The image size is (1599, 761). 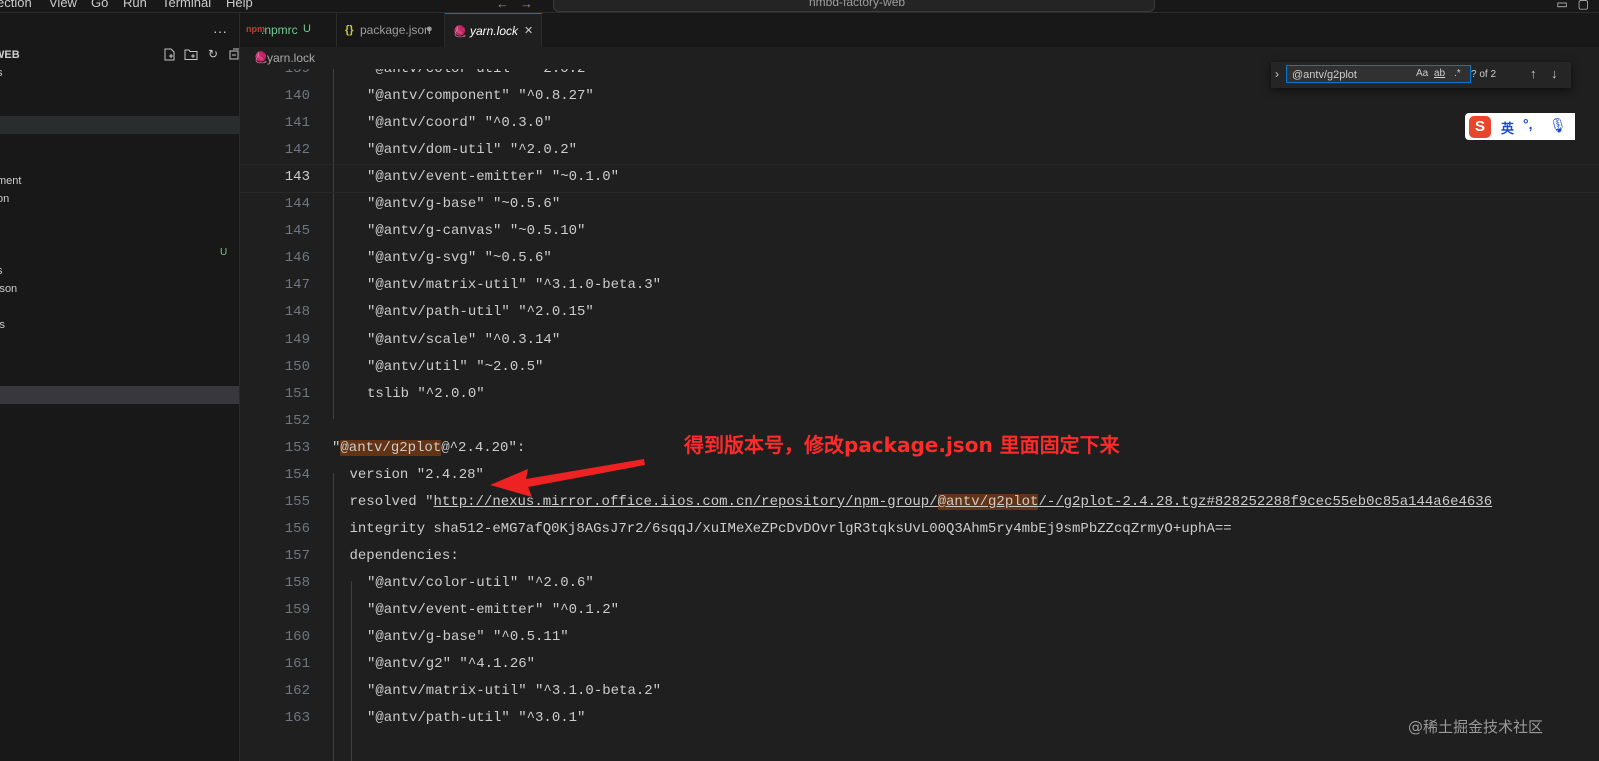 What do you see at coordinates (119, 181) in the screenshot?
I see `tree-item: ment` at bounding box center [119, 181].